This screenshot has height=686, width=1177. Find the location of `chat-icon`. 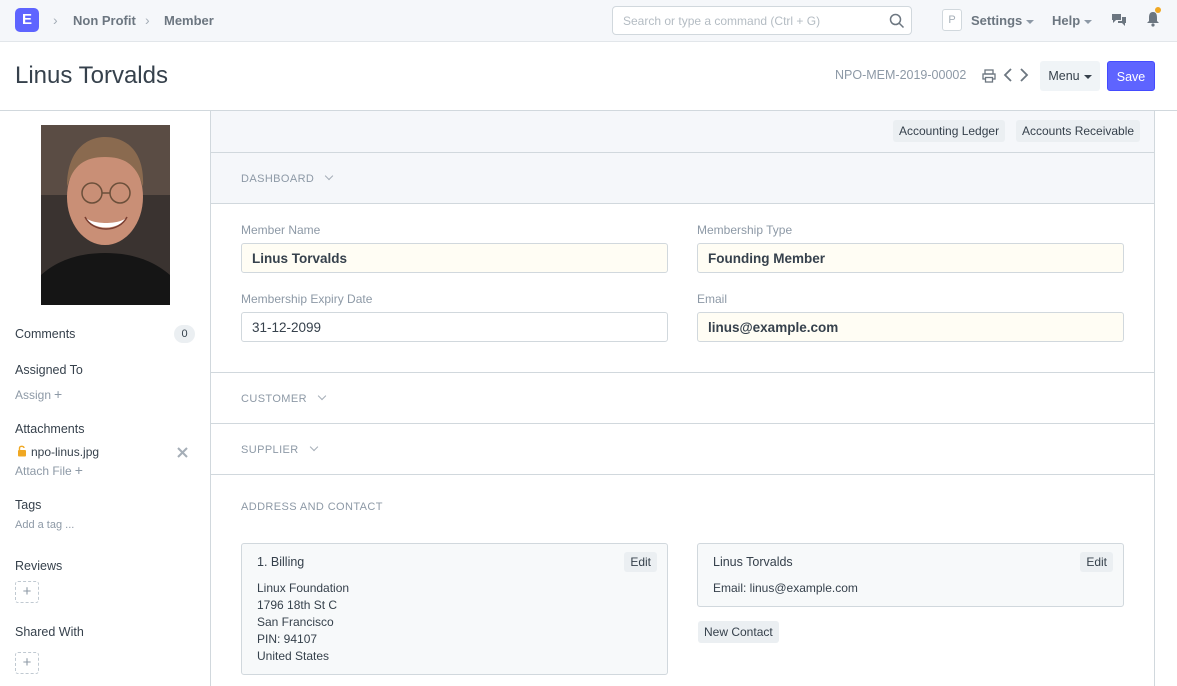

chat-icon is located at coordinates (1119, 20).